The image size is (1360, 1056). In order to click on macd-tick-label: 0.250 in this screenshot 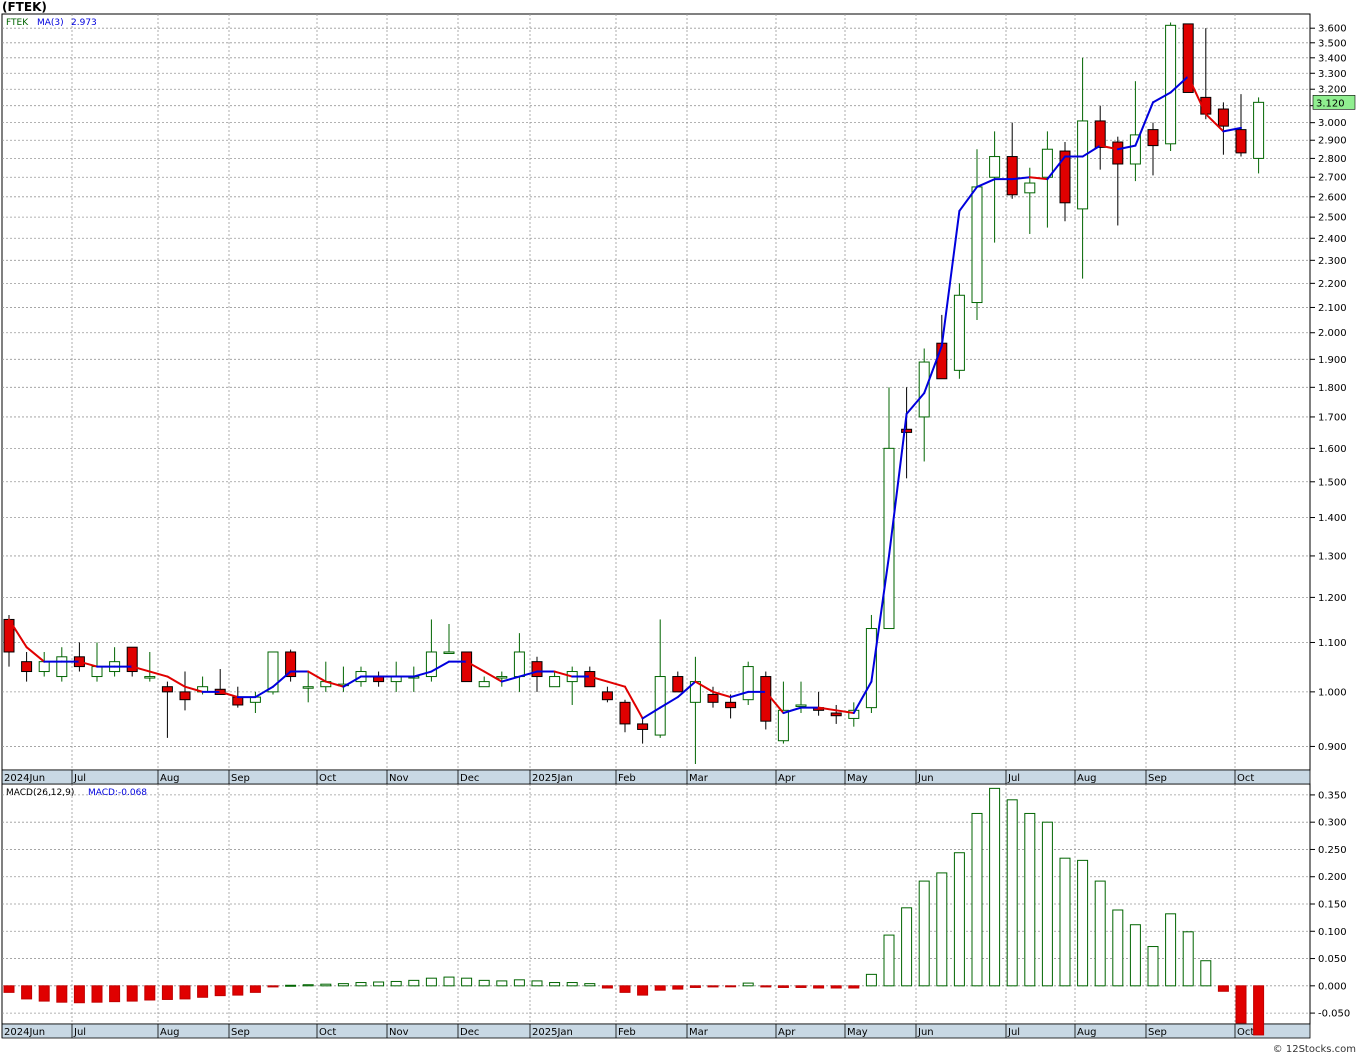, I will do `click(1332, 850)`.